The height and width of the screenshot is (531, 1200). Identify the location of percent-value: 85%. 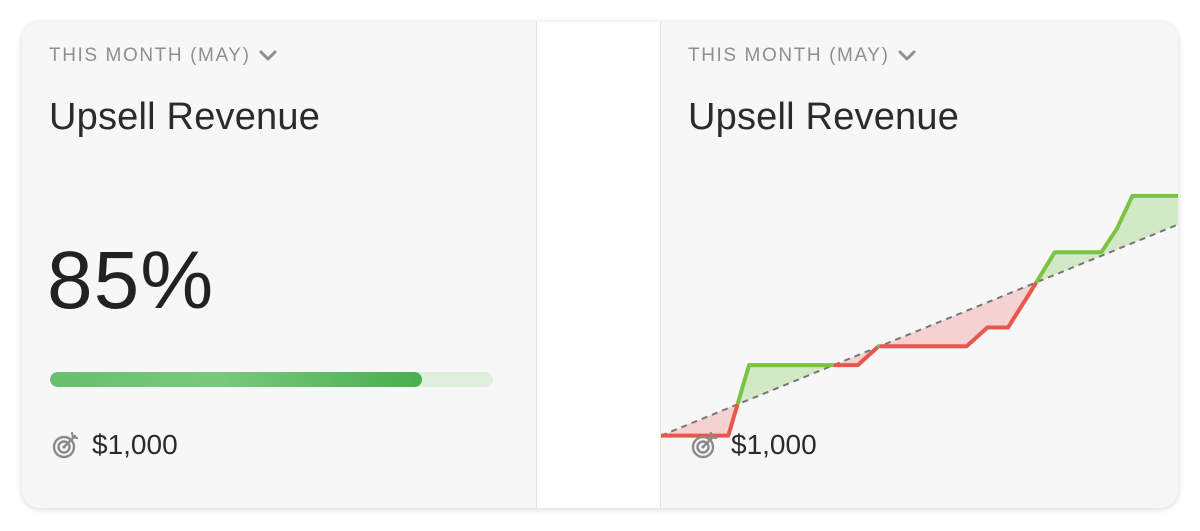
(131, 280).